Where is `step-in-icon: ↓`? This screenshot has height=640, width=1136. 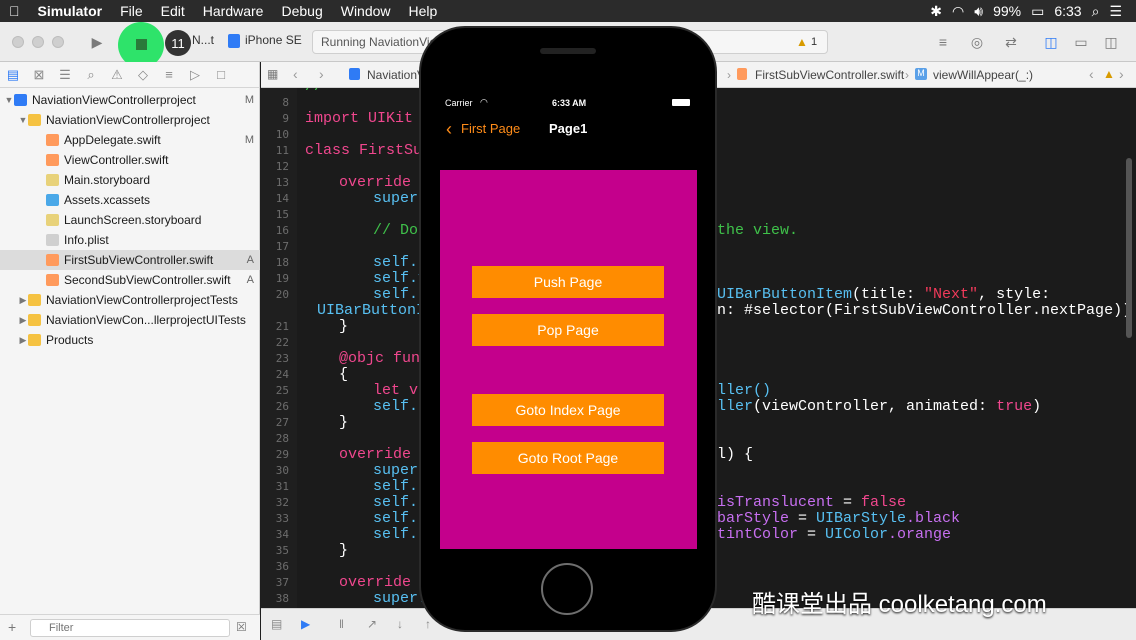
step-in-icon: ↓ is located at coordinates (400, 624).